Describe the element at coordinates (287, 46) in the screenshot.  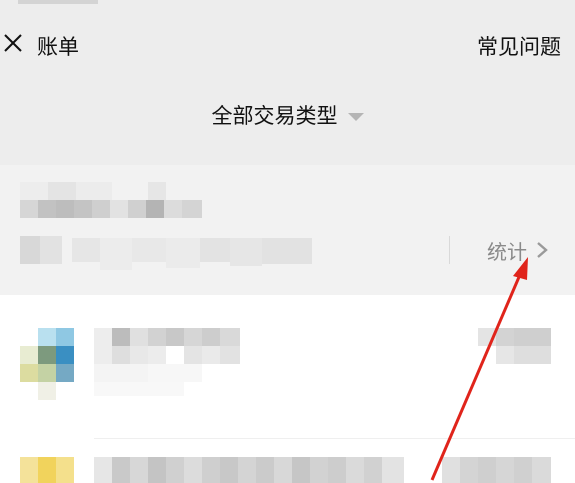
I see `navbar: 账单 常见问题` at that location.